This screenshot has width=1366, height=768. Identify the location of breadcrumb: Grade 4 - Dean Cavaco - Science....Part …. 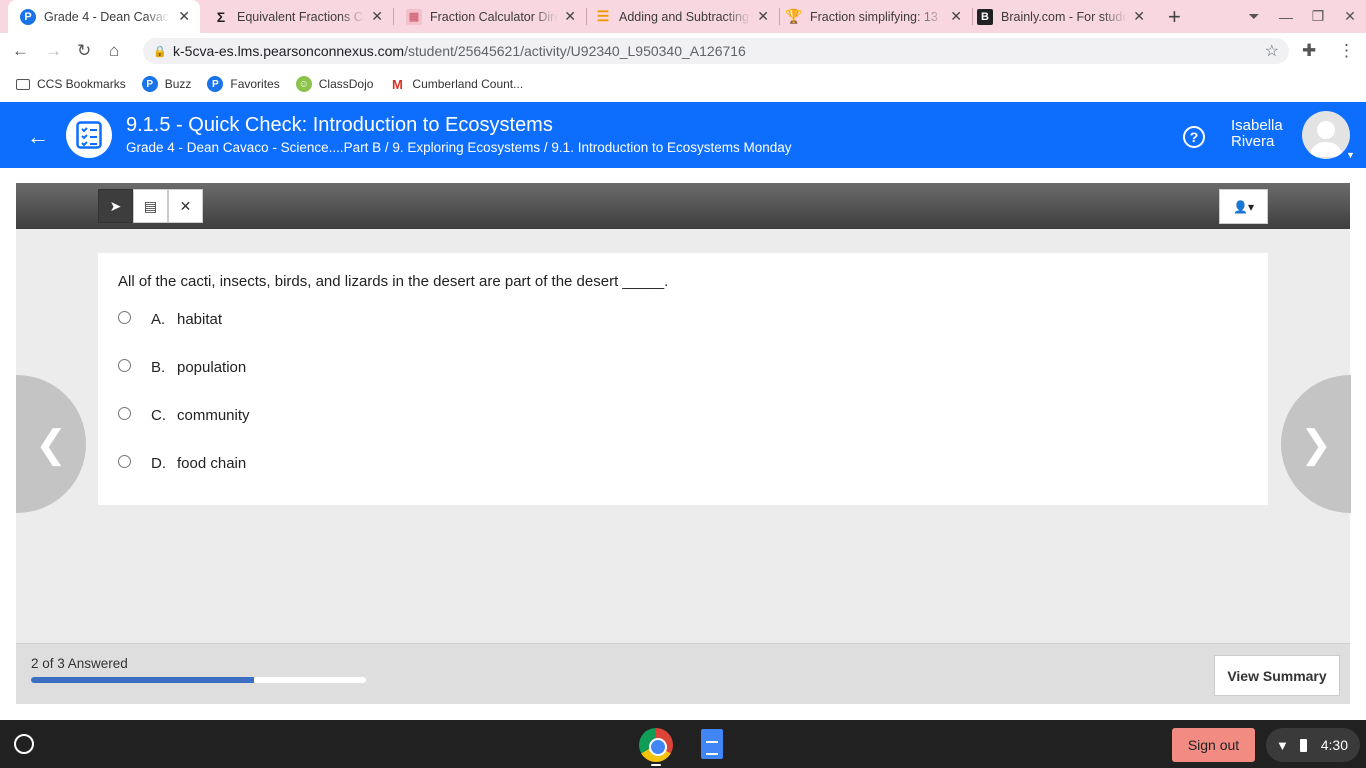
(459, 147).